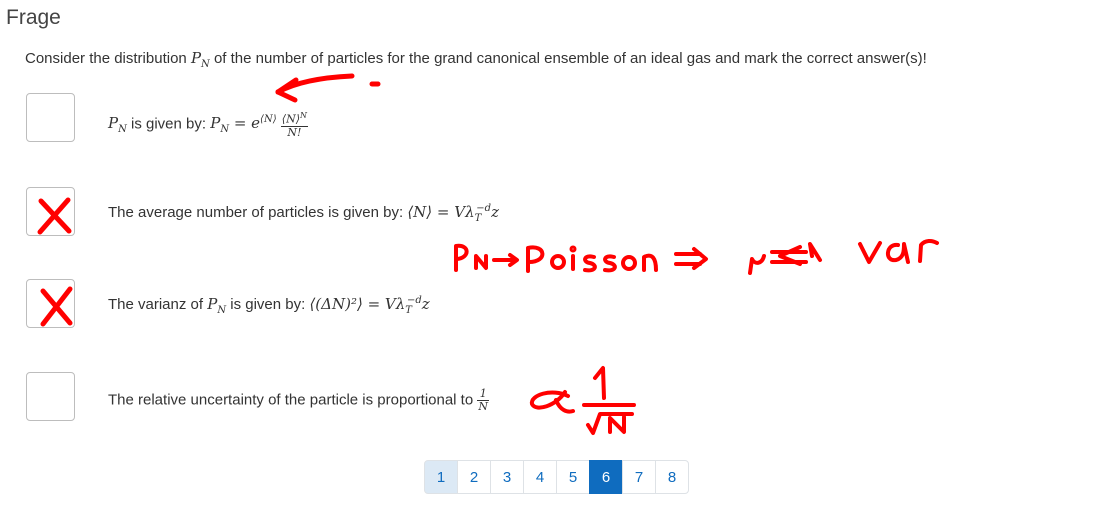  What do you see at coordinates (294, 125) in the screenshot?
I see `fraction-n-power: ⟨N⟩N N!` at bounding box center [294, 125].